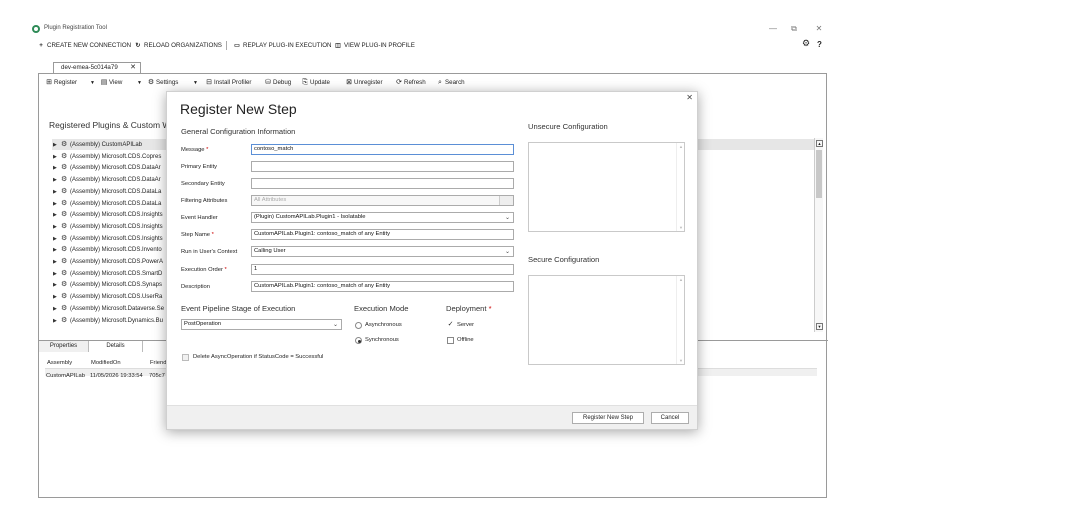  Describe the element at coordinates (233, 82) in the screenshot. I see `install-profiler-label: Install Profiler` at that location.